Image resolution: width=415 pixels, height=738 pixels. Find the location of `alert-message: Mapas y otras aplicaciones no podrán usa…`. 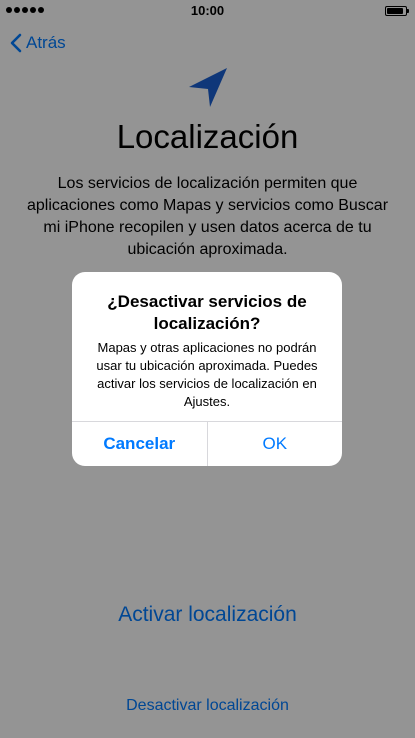

alert-message: Mapas y otras aplicaciones no podrán usa… is located at coordinates (207, 374).